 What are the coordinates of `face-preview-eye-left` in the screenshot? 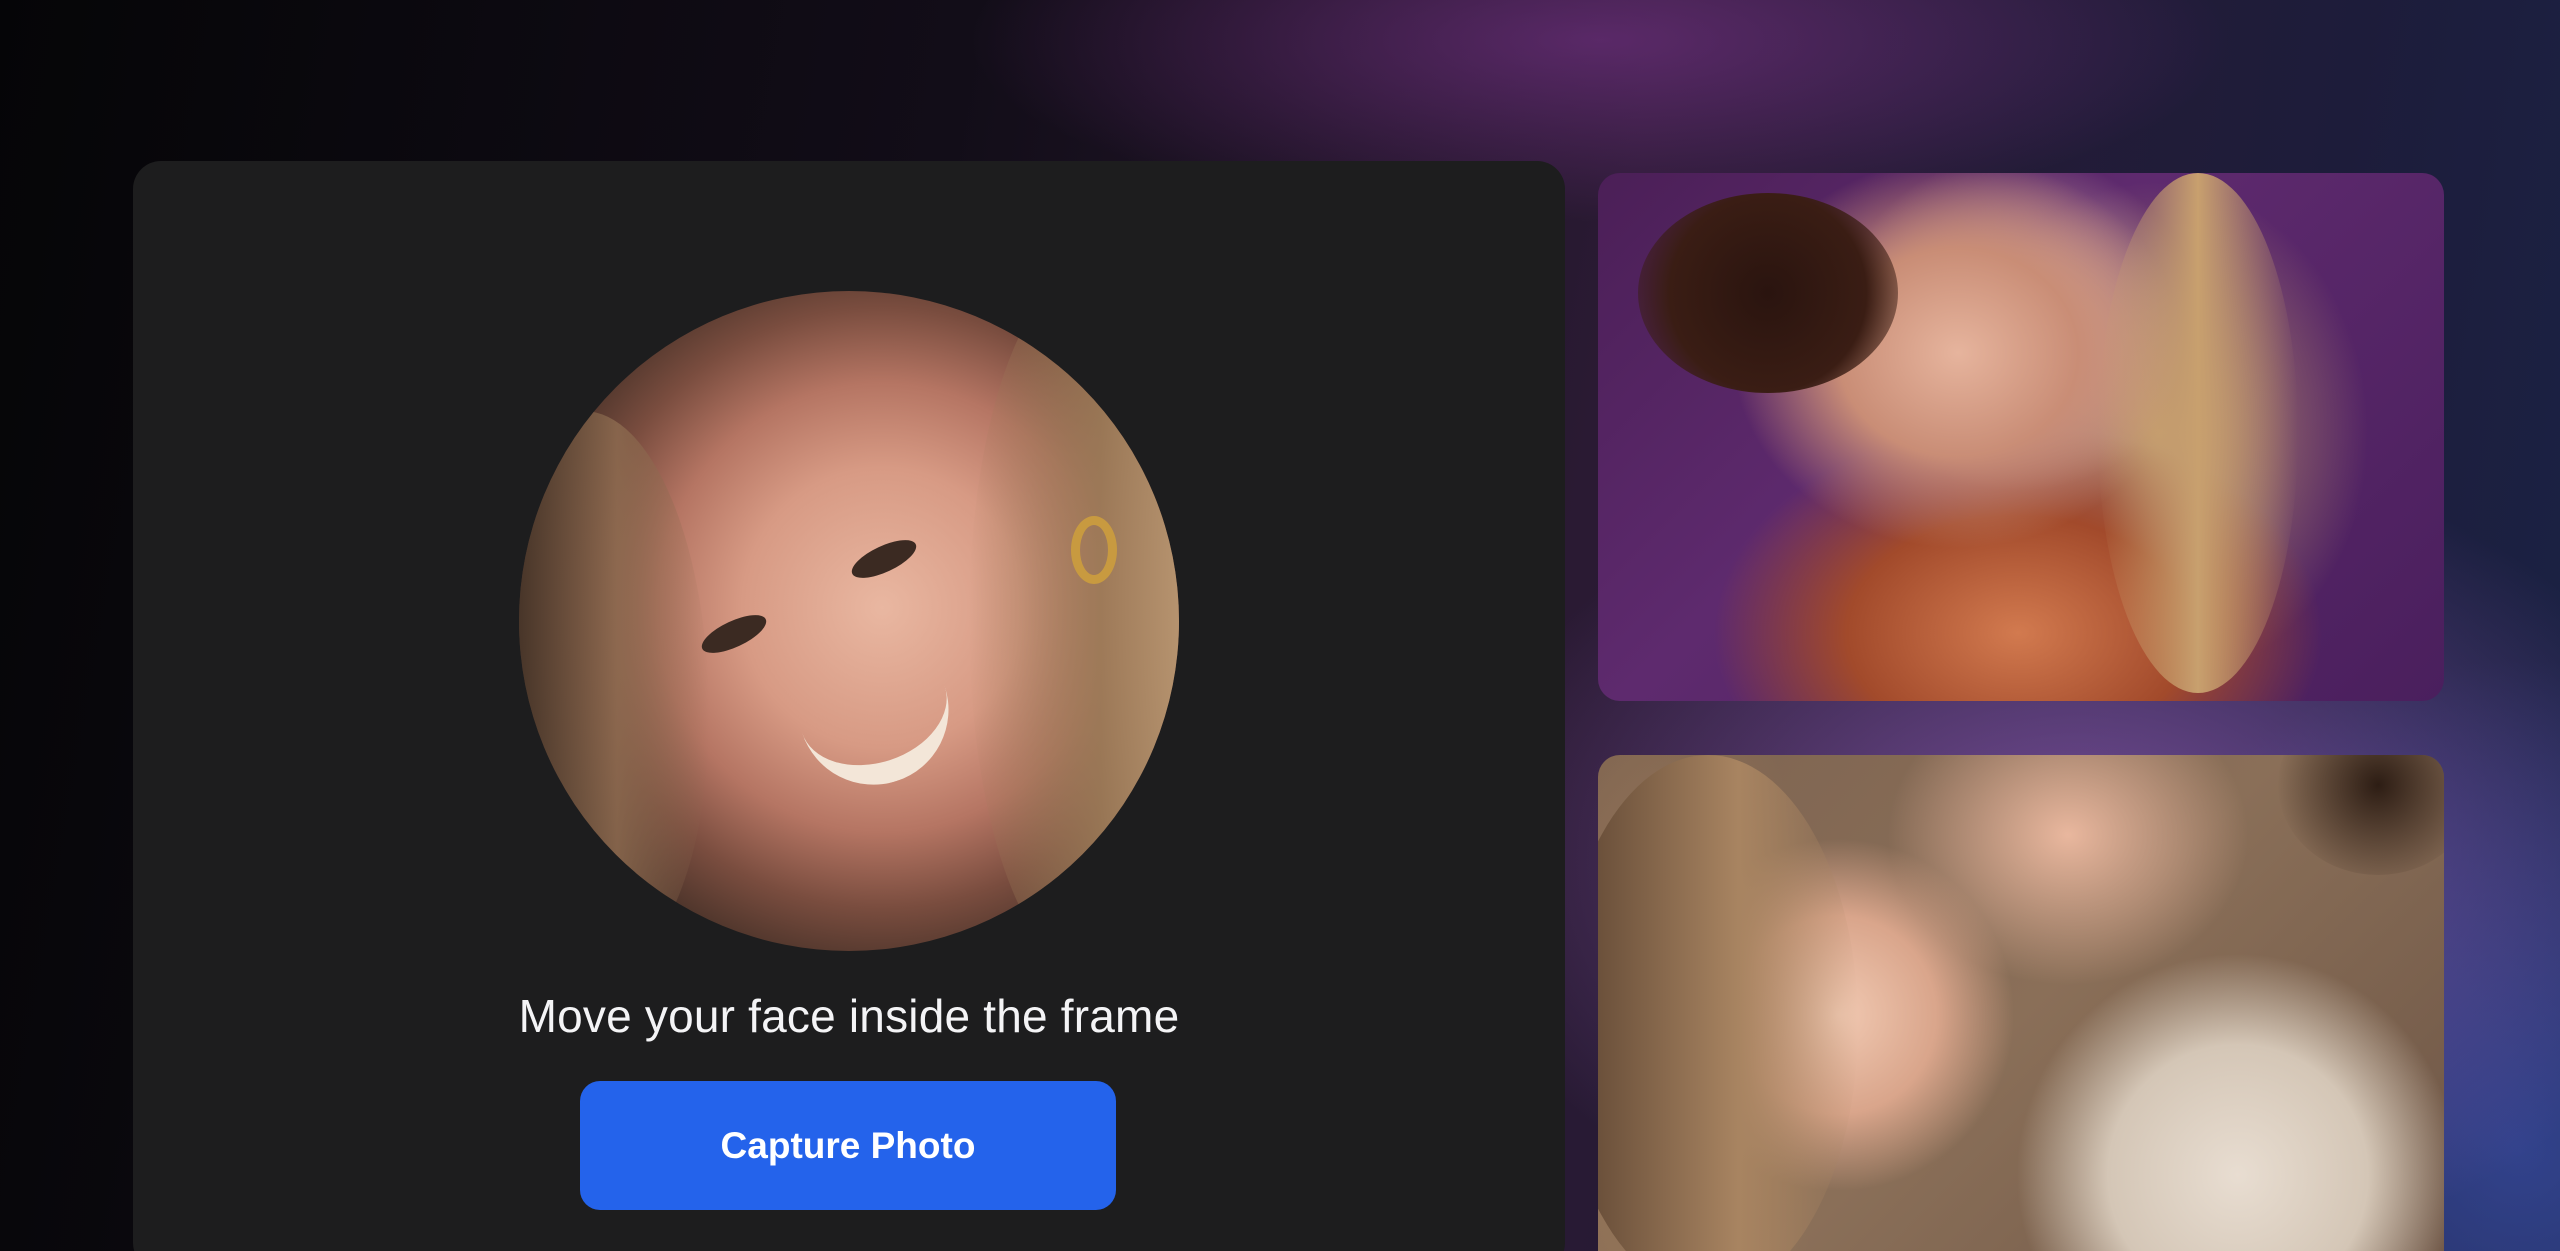 It's located at (734, 634).